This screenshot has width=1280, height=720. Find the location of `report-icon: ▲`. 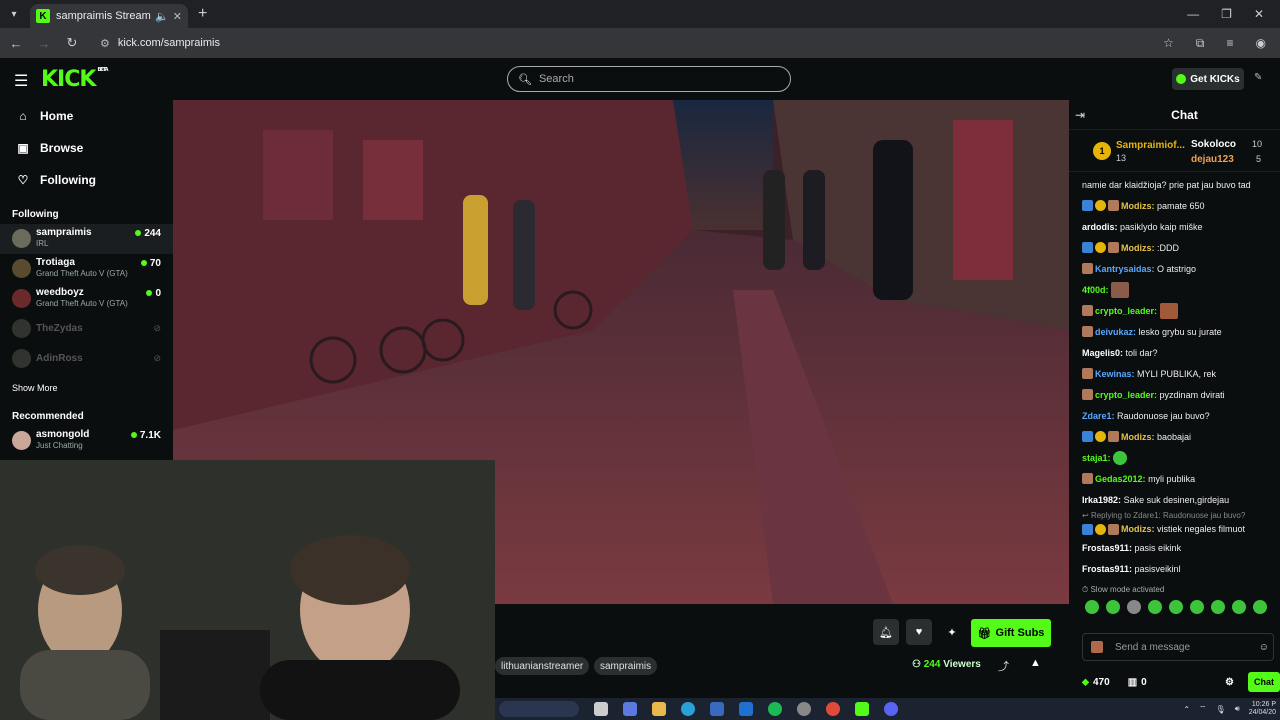

report-icon: ▲ is located at coordinates (1035, 663).